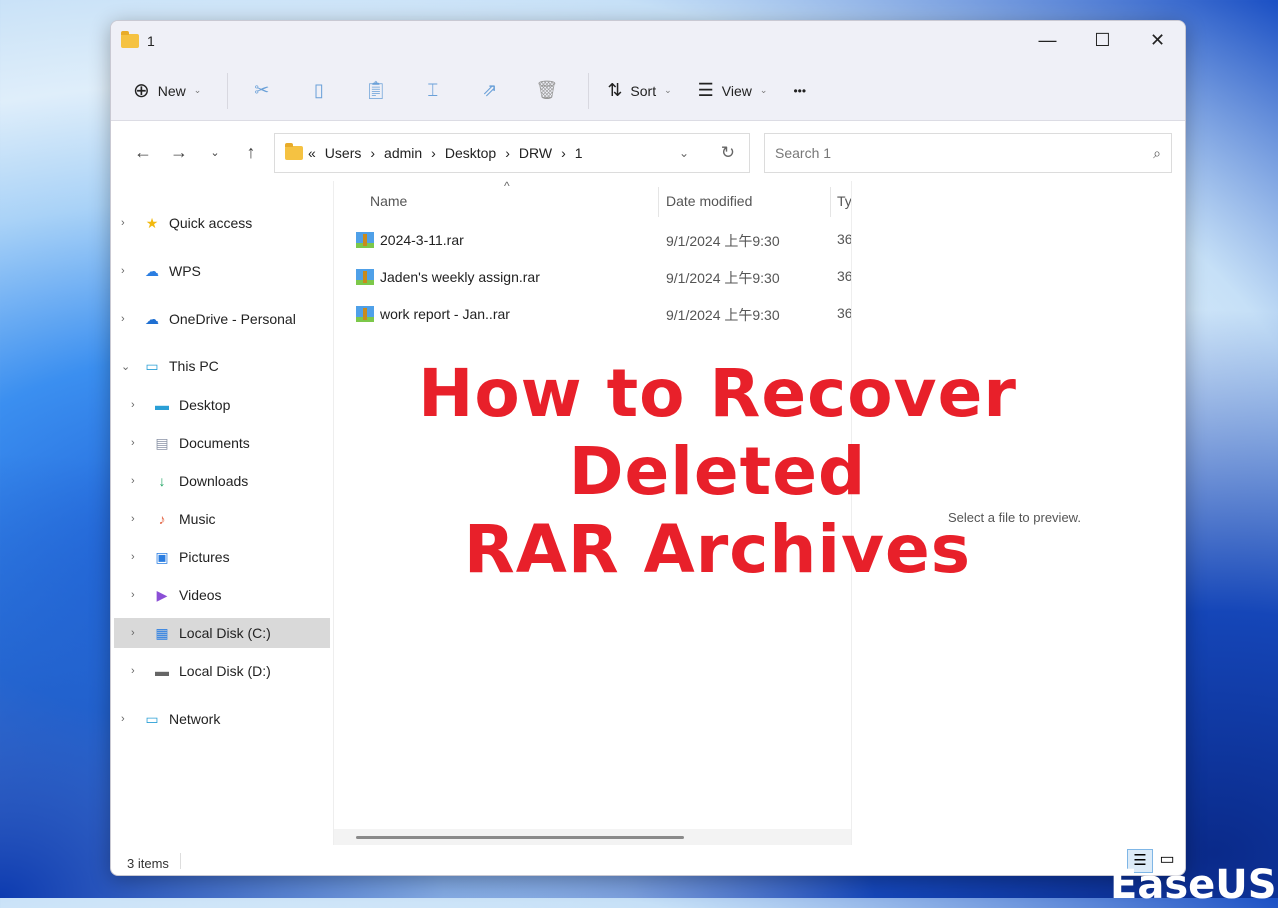  What do you see at coordinates (736, 90) in the screenshot?
I see `view-label: View` at bounding box center [736, 90].